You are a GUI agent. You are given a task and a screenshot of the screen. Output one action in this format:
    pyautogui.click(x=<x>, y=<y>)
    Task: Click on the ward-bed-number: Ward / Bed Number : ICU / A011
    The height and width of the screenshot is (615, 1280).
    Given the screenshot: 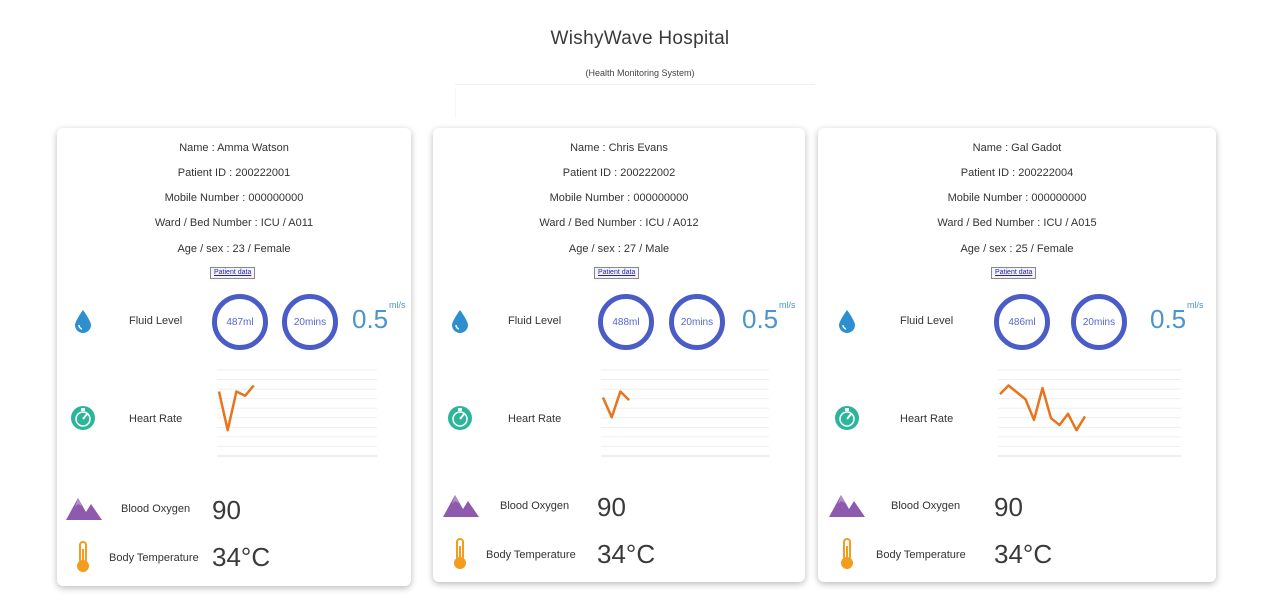 What is the action you would take?
    pyautogui.click(x=234, y=223)
    